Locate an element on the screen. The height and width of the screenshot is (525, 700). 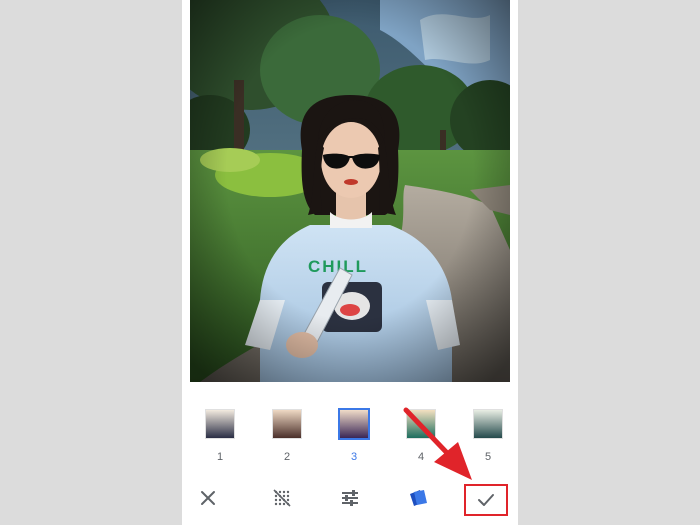
adjust-tool-button is located at coordinates (350, 498).